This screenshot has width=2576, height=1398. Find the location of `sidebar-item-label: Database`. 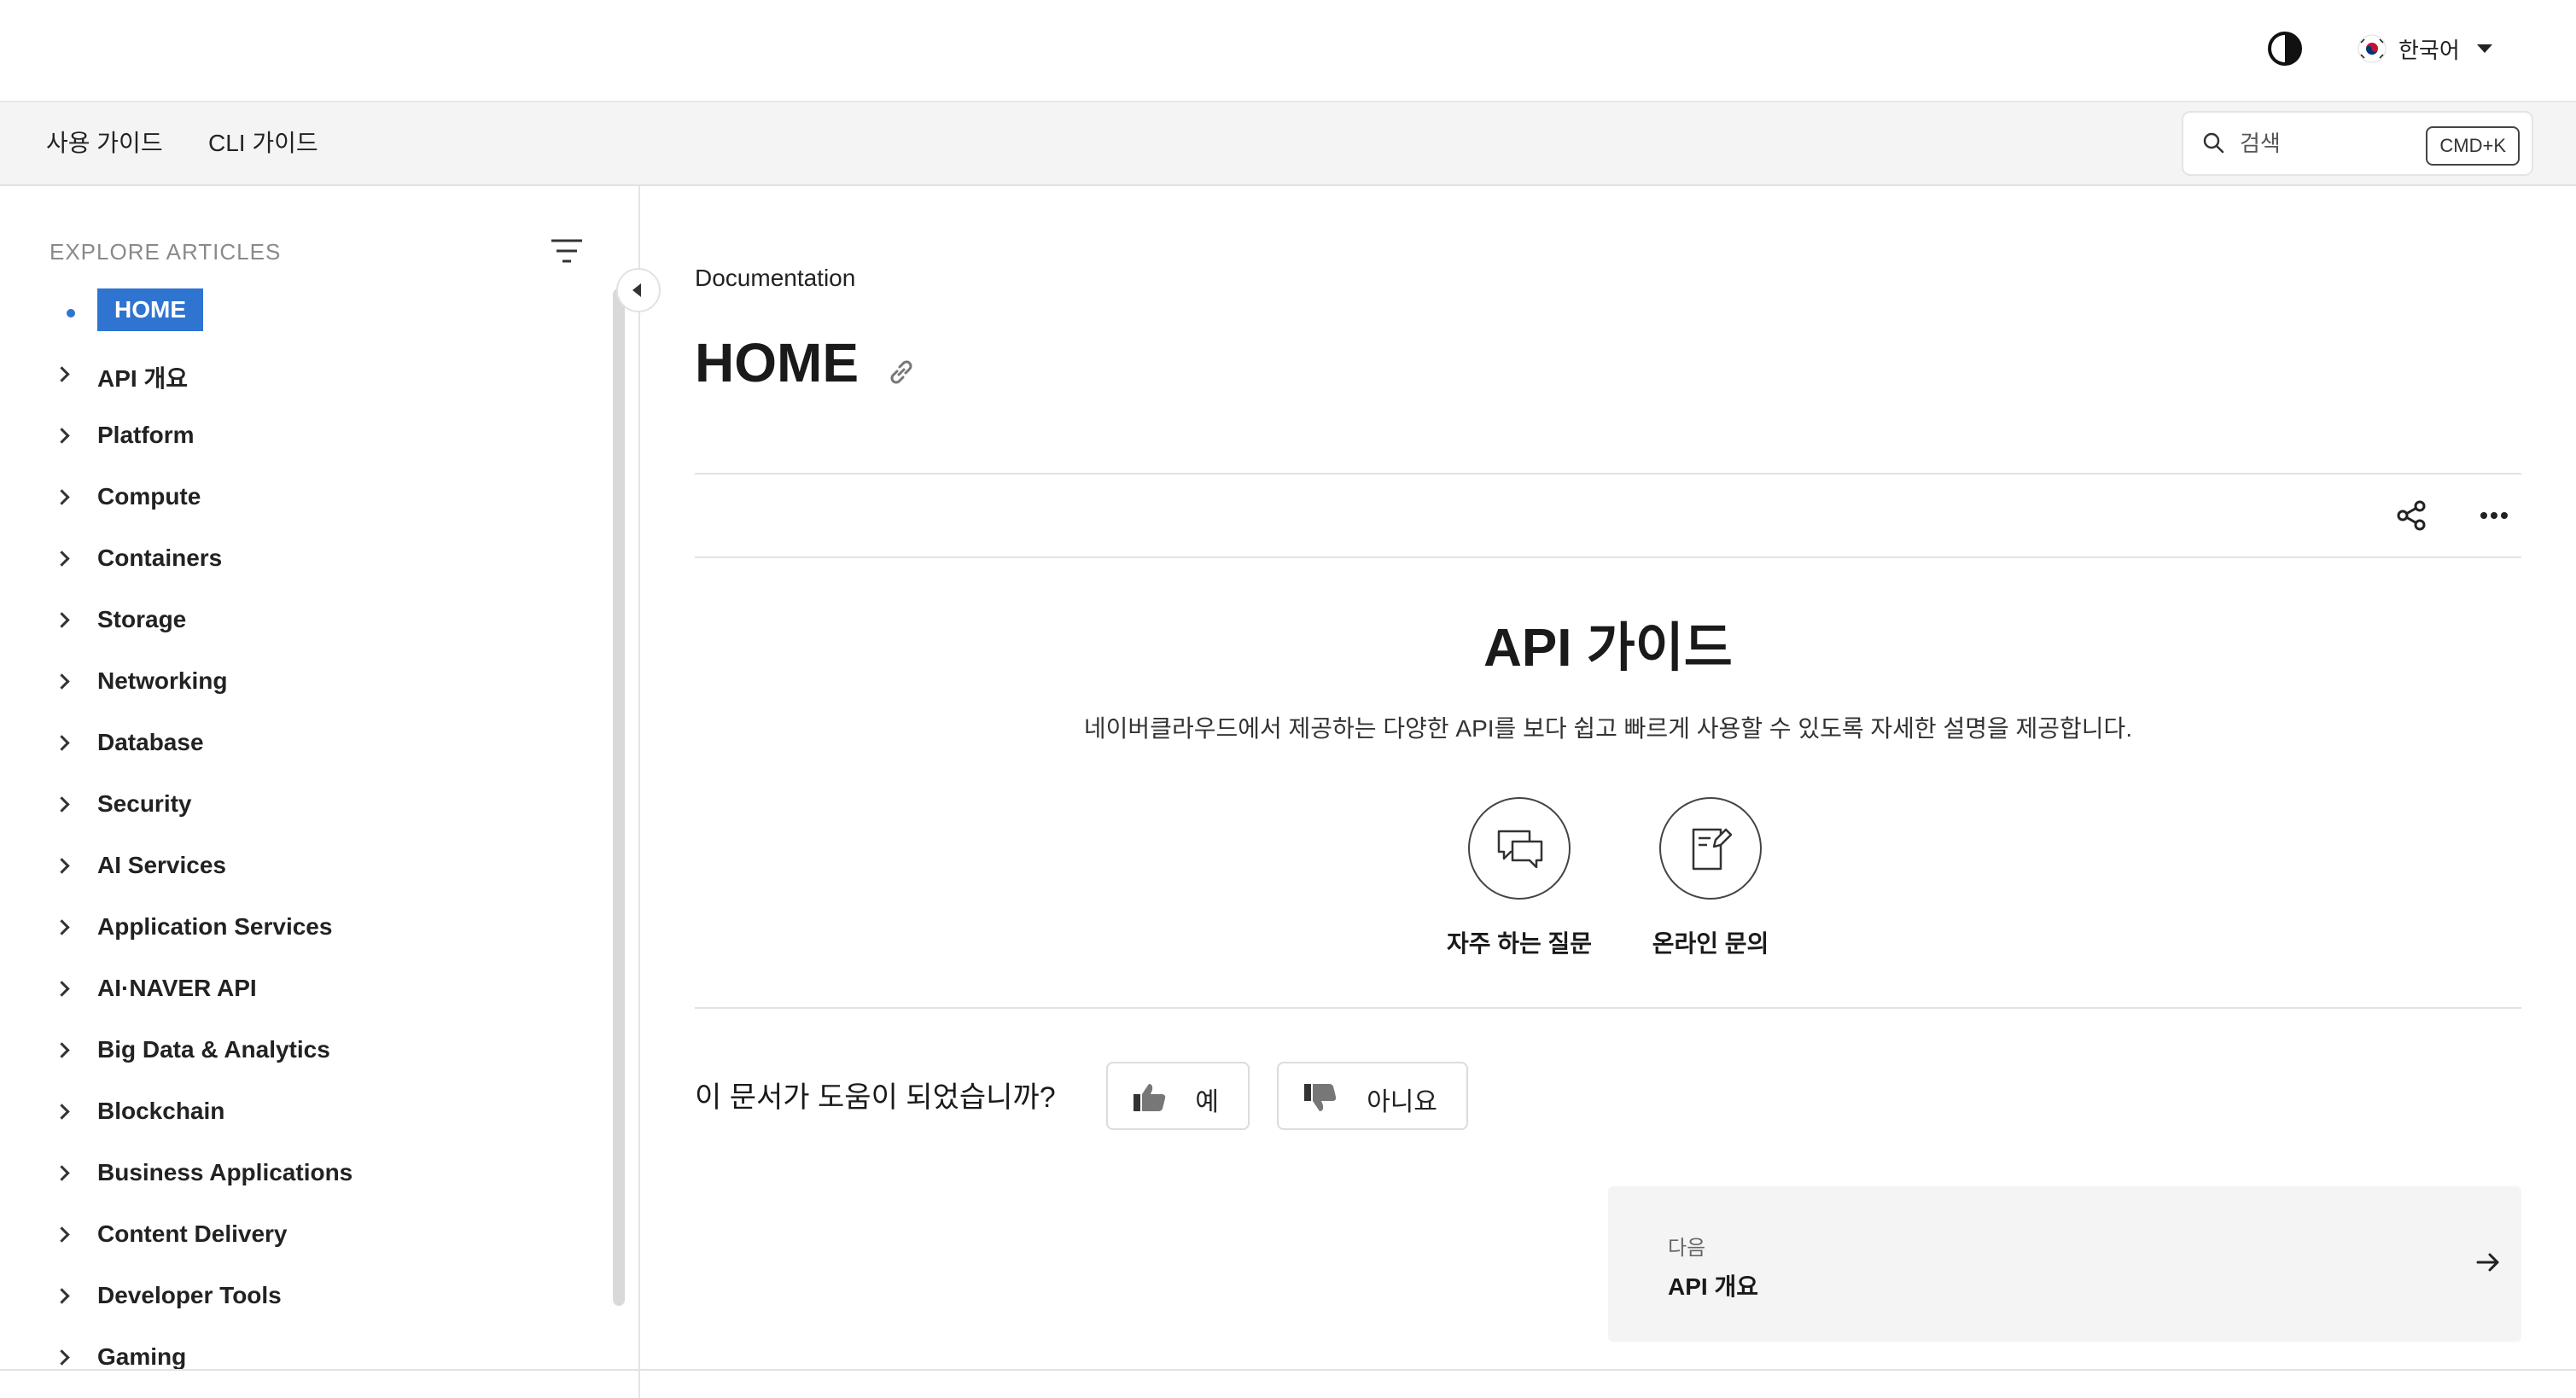

sidebar-item-label: Database is located at coordinates (150, 742).